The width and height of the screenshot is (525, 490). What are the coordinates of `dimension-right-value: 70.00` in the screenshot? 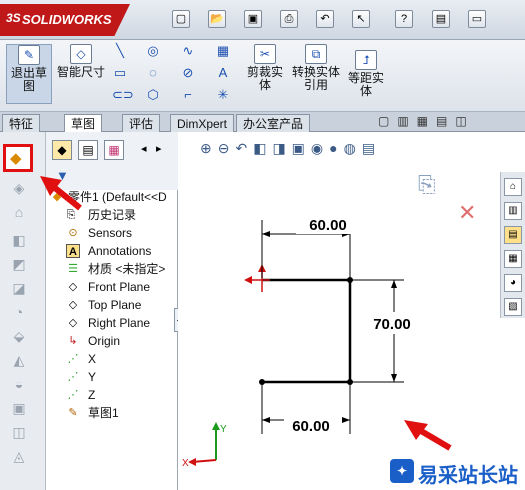 It's located at (392, 324).